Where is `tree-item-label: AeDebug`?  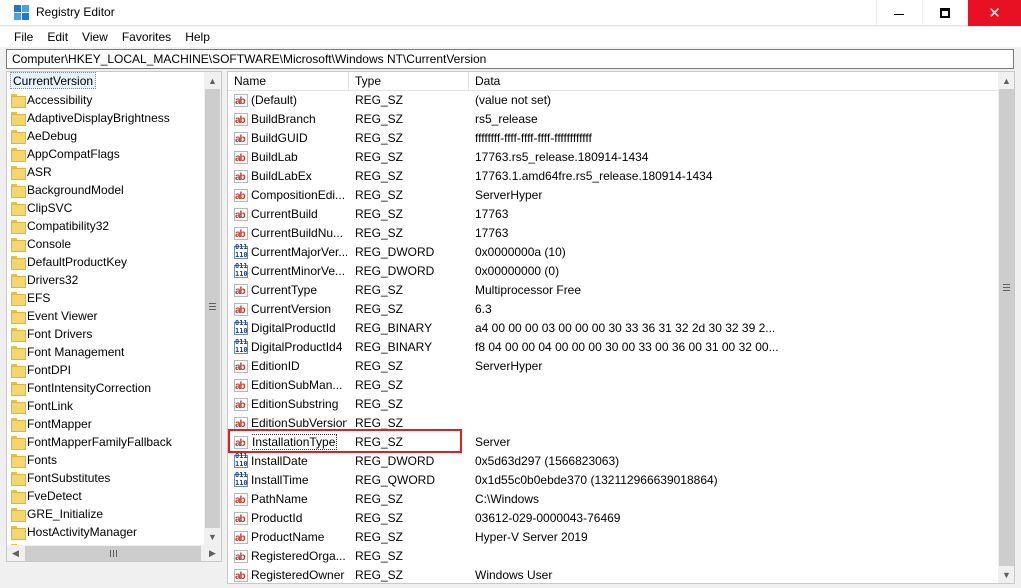
tree-item-label: AeDebug is located at coordinates (52, 136).